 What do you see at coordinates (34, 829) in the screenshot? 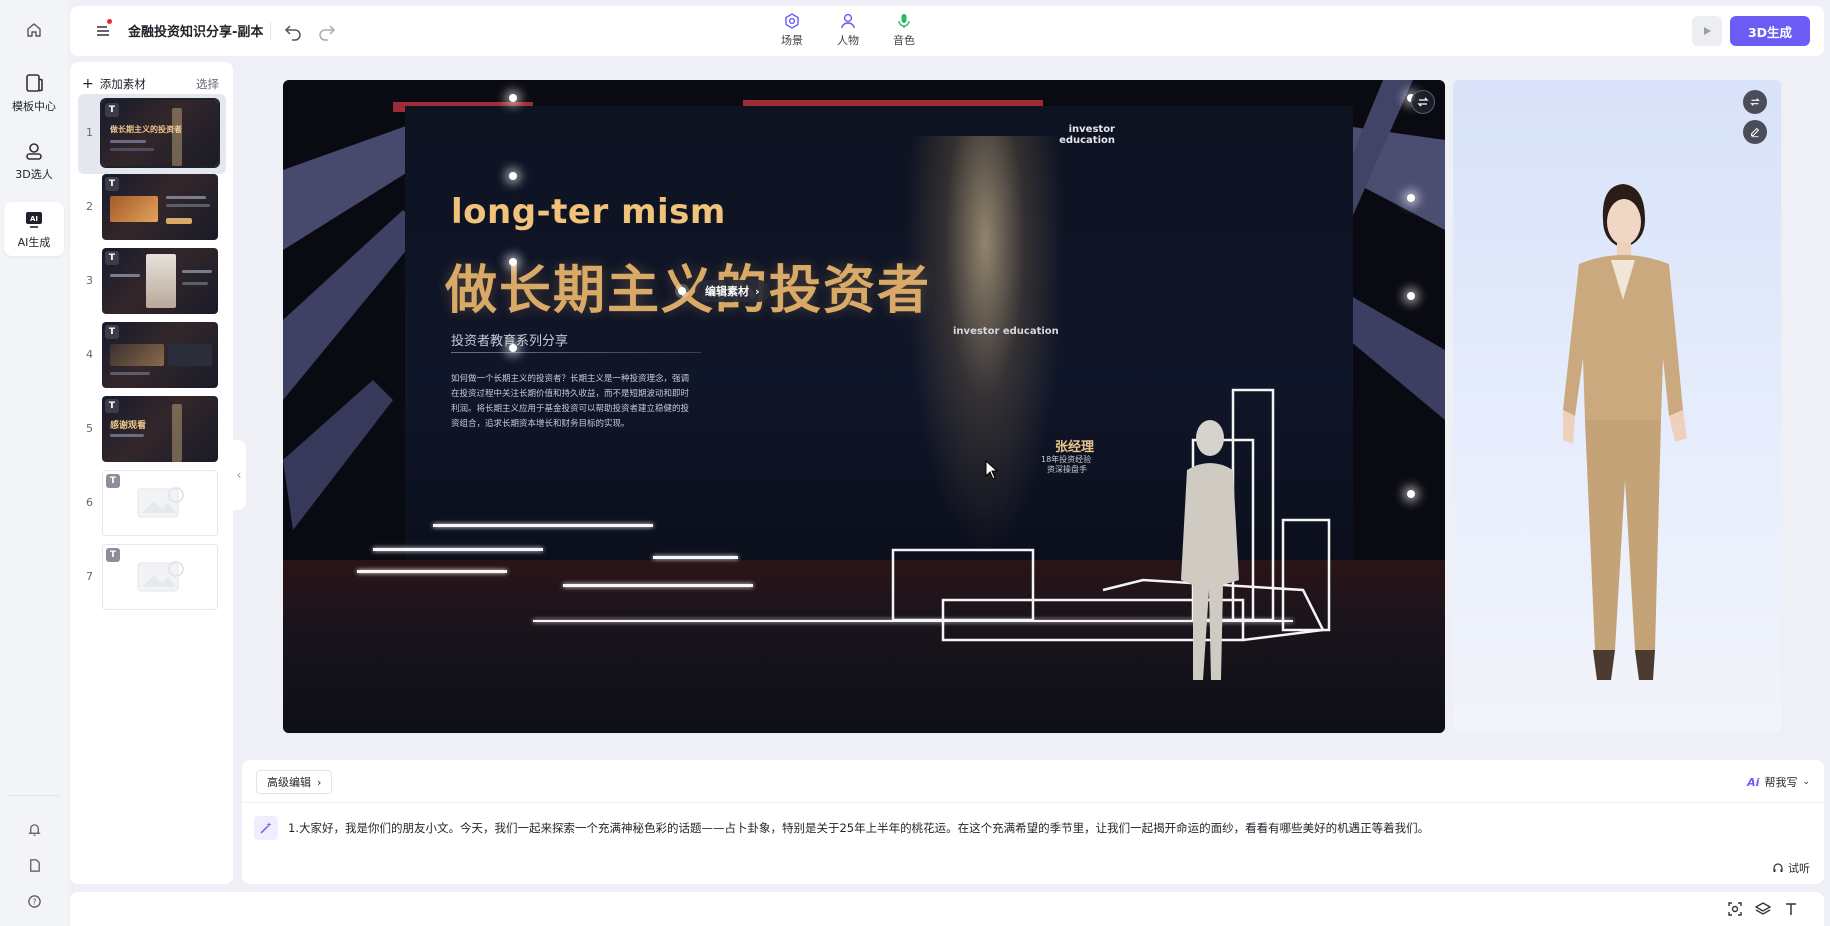
I see `bell-icon` at bounding box center [34, 829].